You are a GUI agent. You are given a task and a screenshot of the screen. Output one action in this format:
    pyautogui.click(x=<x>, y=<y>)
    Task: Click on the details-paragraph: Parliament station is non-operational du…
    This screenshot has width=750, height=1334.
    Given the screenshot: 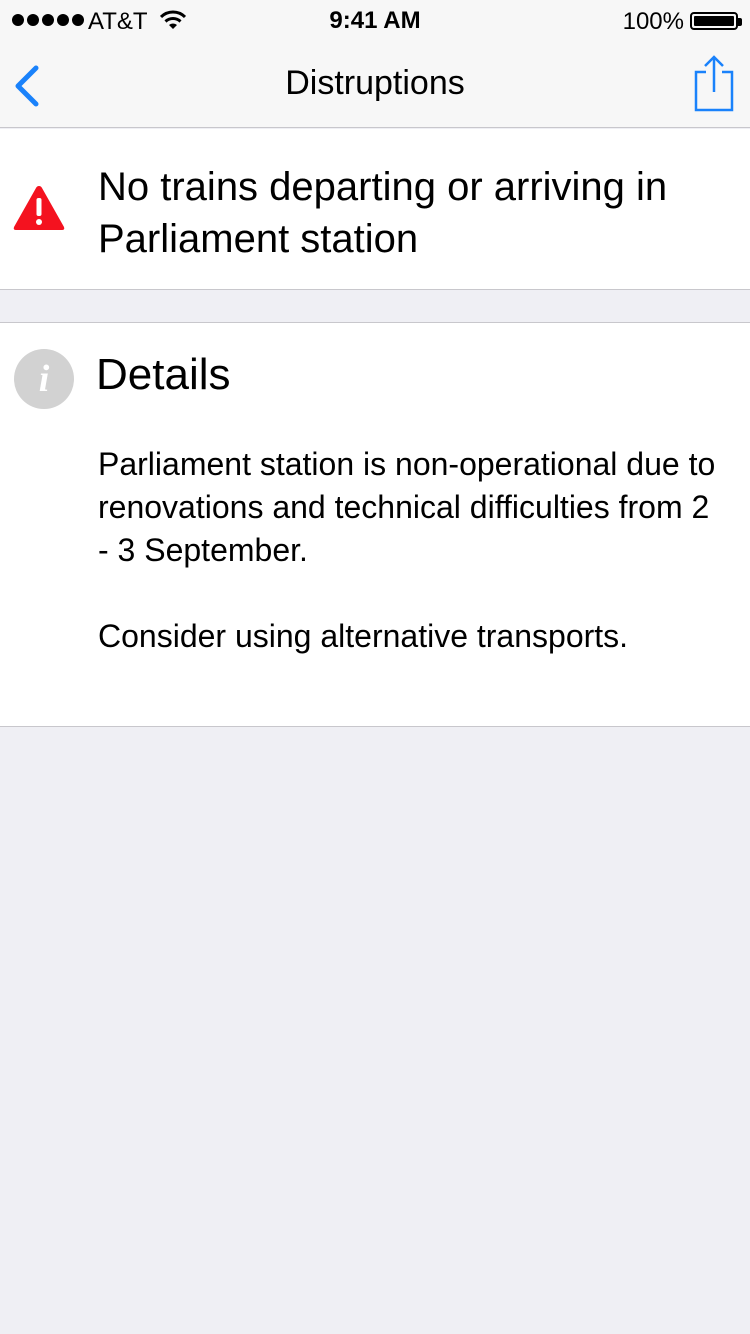 What is the action you would take?
    pyautogui.click(x=407, y=507)
    